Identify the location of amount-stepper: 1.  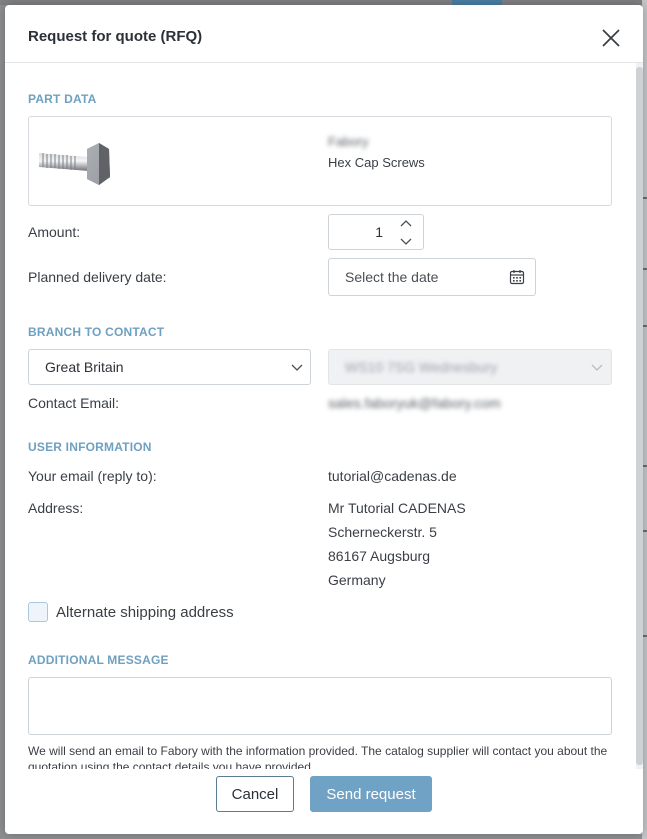
(376, 232).